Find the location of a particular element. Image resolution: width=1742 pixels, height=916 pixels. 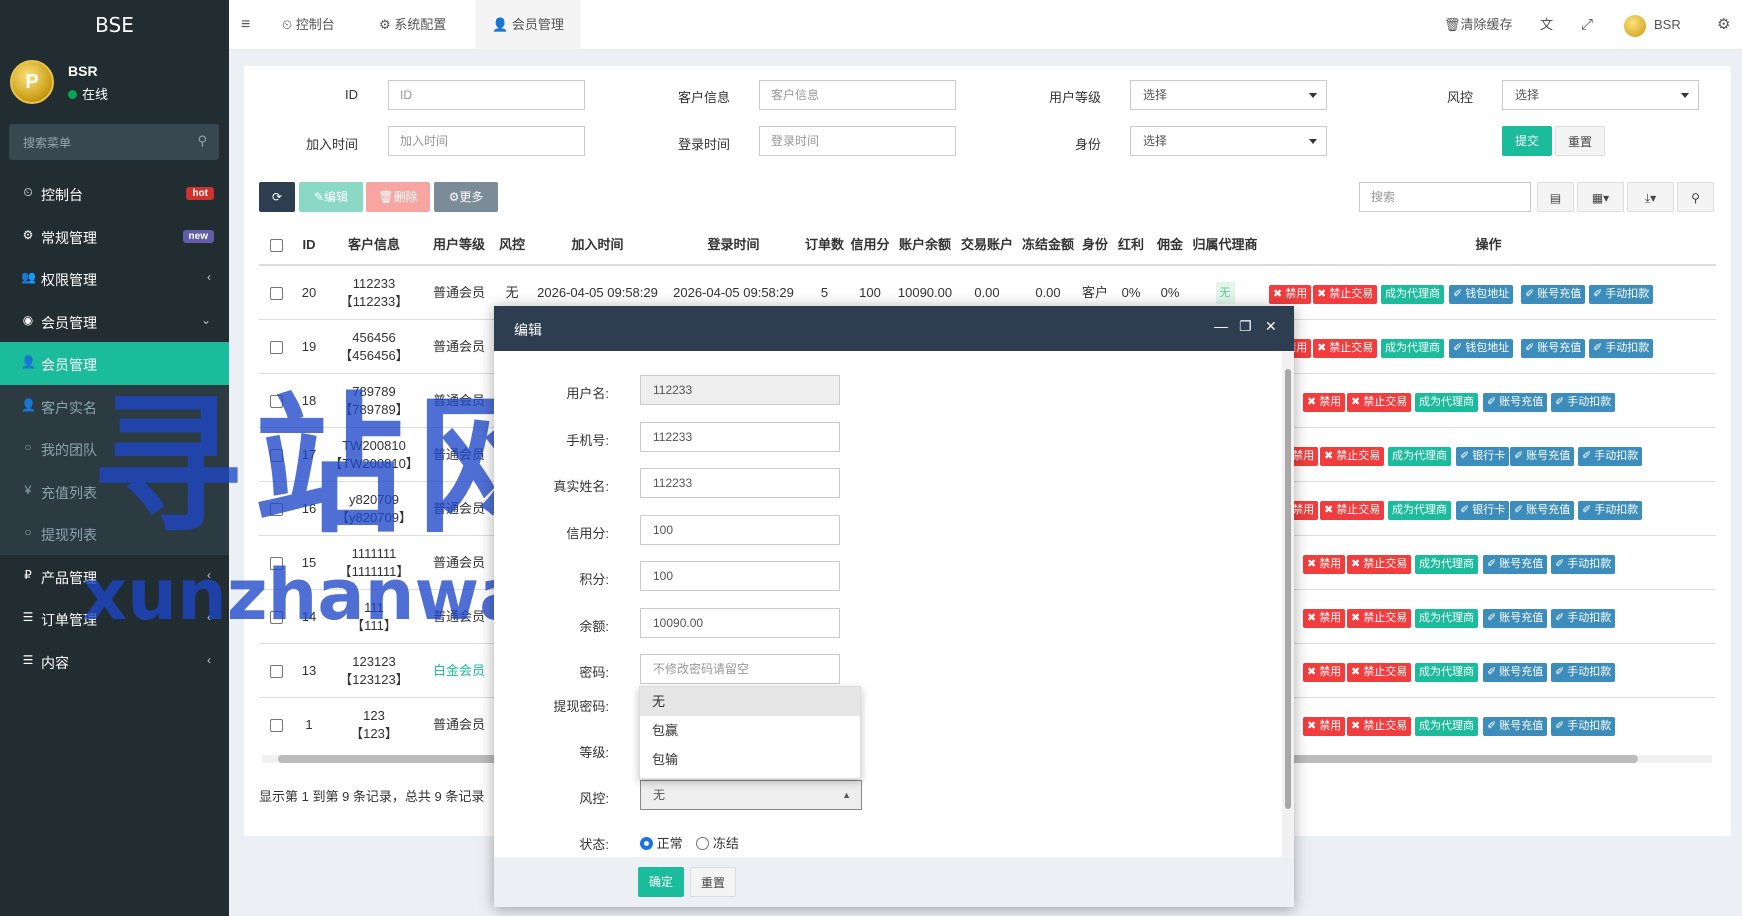

radio-normal is located at coordinates (646, 843).